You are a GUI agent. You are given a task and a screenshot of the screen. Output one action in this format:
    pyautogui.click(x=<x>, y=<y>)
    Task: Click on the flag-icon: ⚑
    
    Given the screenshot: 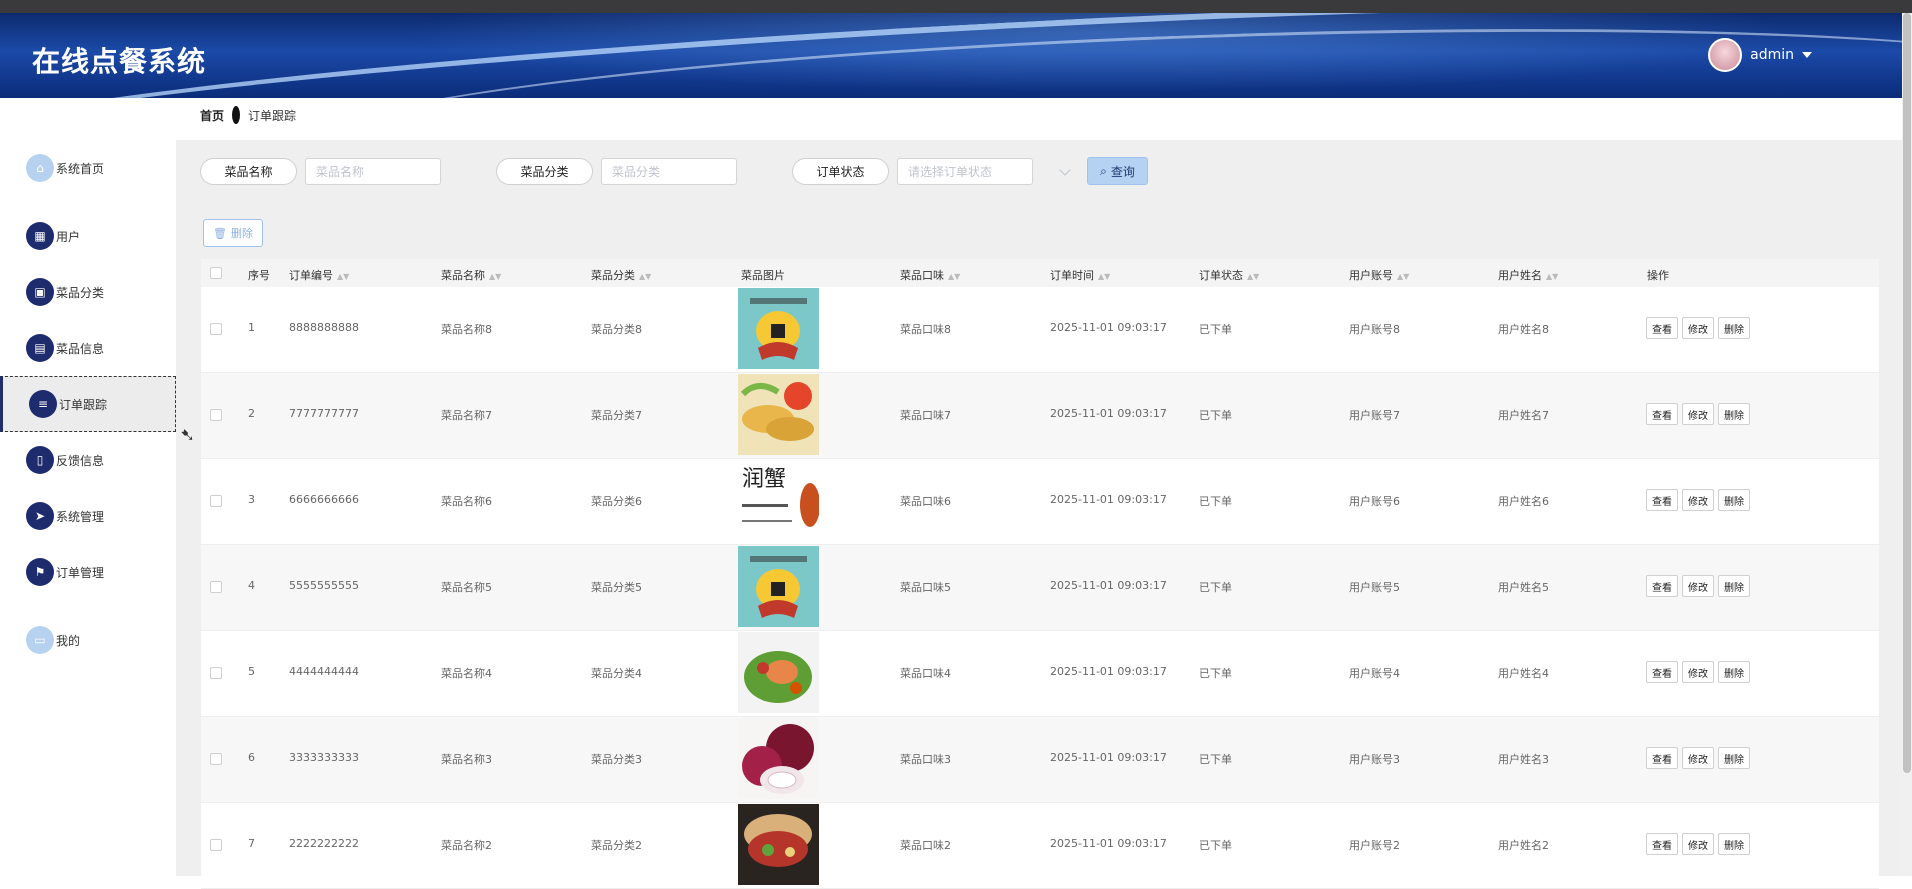 What is the action you would take?
    pyautogui.click(x=40, y=572)
    